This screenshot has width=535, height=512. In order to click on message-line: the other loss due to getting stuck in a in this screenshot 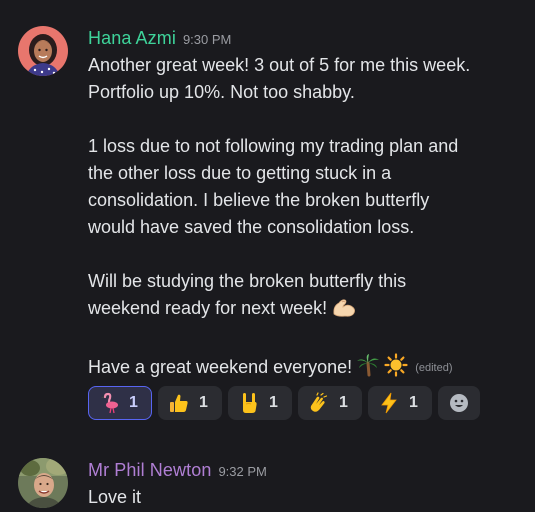, I will do `click(240, 173)`.